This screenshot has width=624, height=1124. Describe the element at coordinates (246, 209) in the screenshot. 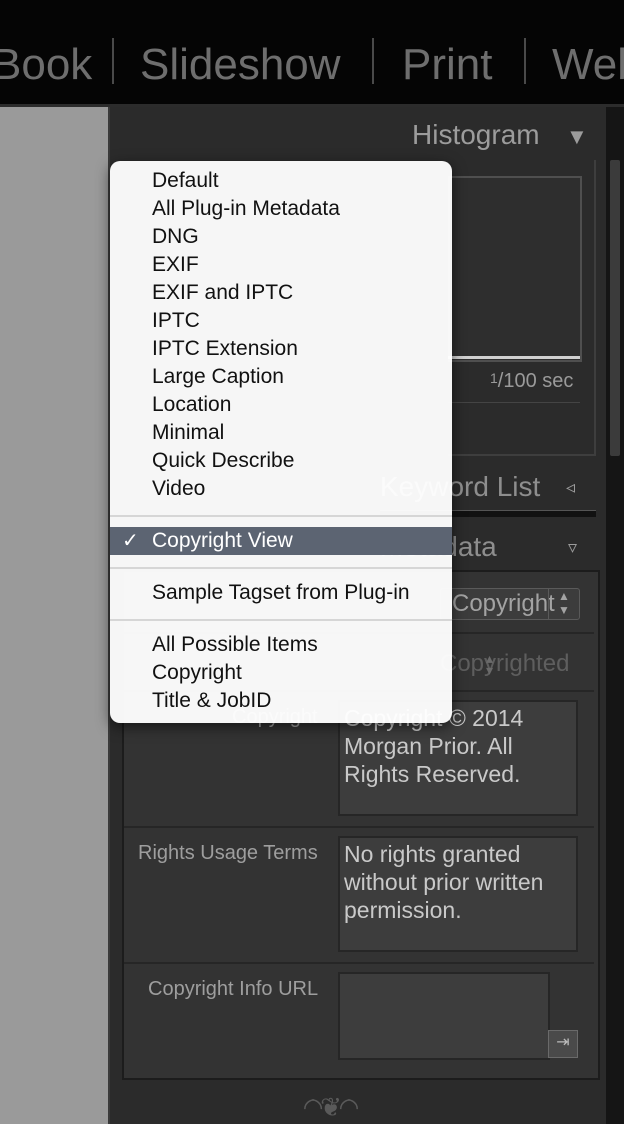

I see `menu-item-all-plugin-metadata: All Plug-in Metadata` at that location.